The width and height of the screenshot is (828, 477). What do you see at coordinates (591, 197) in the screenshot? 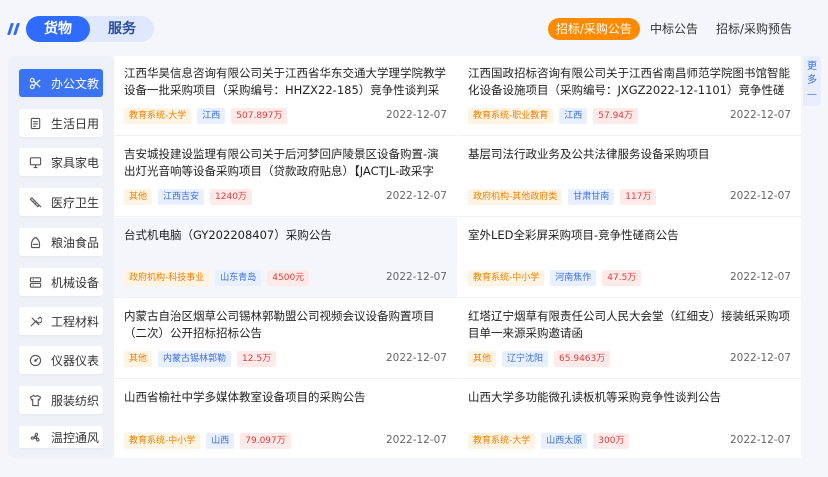
I see `region-tag: 甘肃甘南` at bounding box center [591, 197].